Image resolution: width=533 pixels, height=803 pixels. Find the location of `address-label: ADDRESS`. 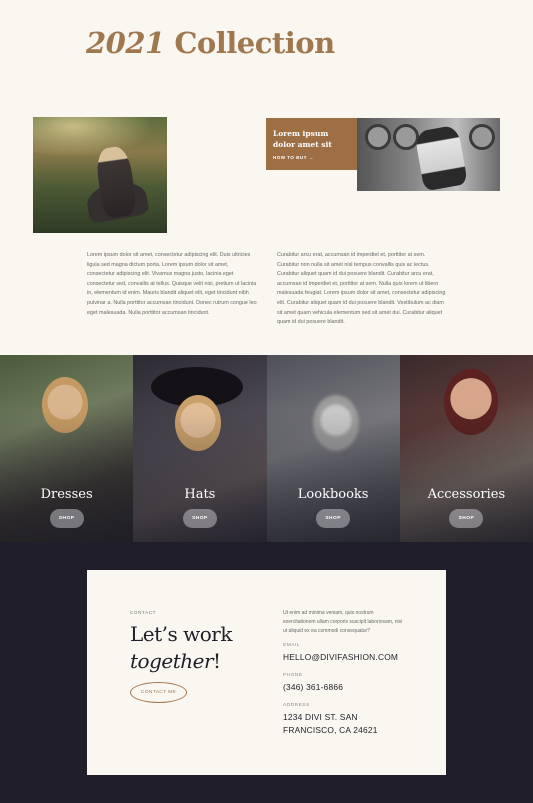

address-label: ADDRESS is located at coordinates (296, 705).